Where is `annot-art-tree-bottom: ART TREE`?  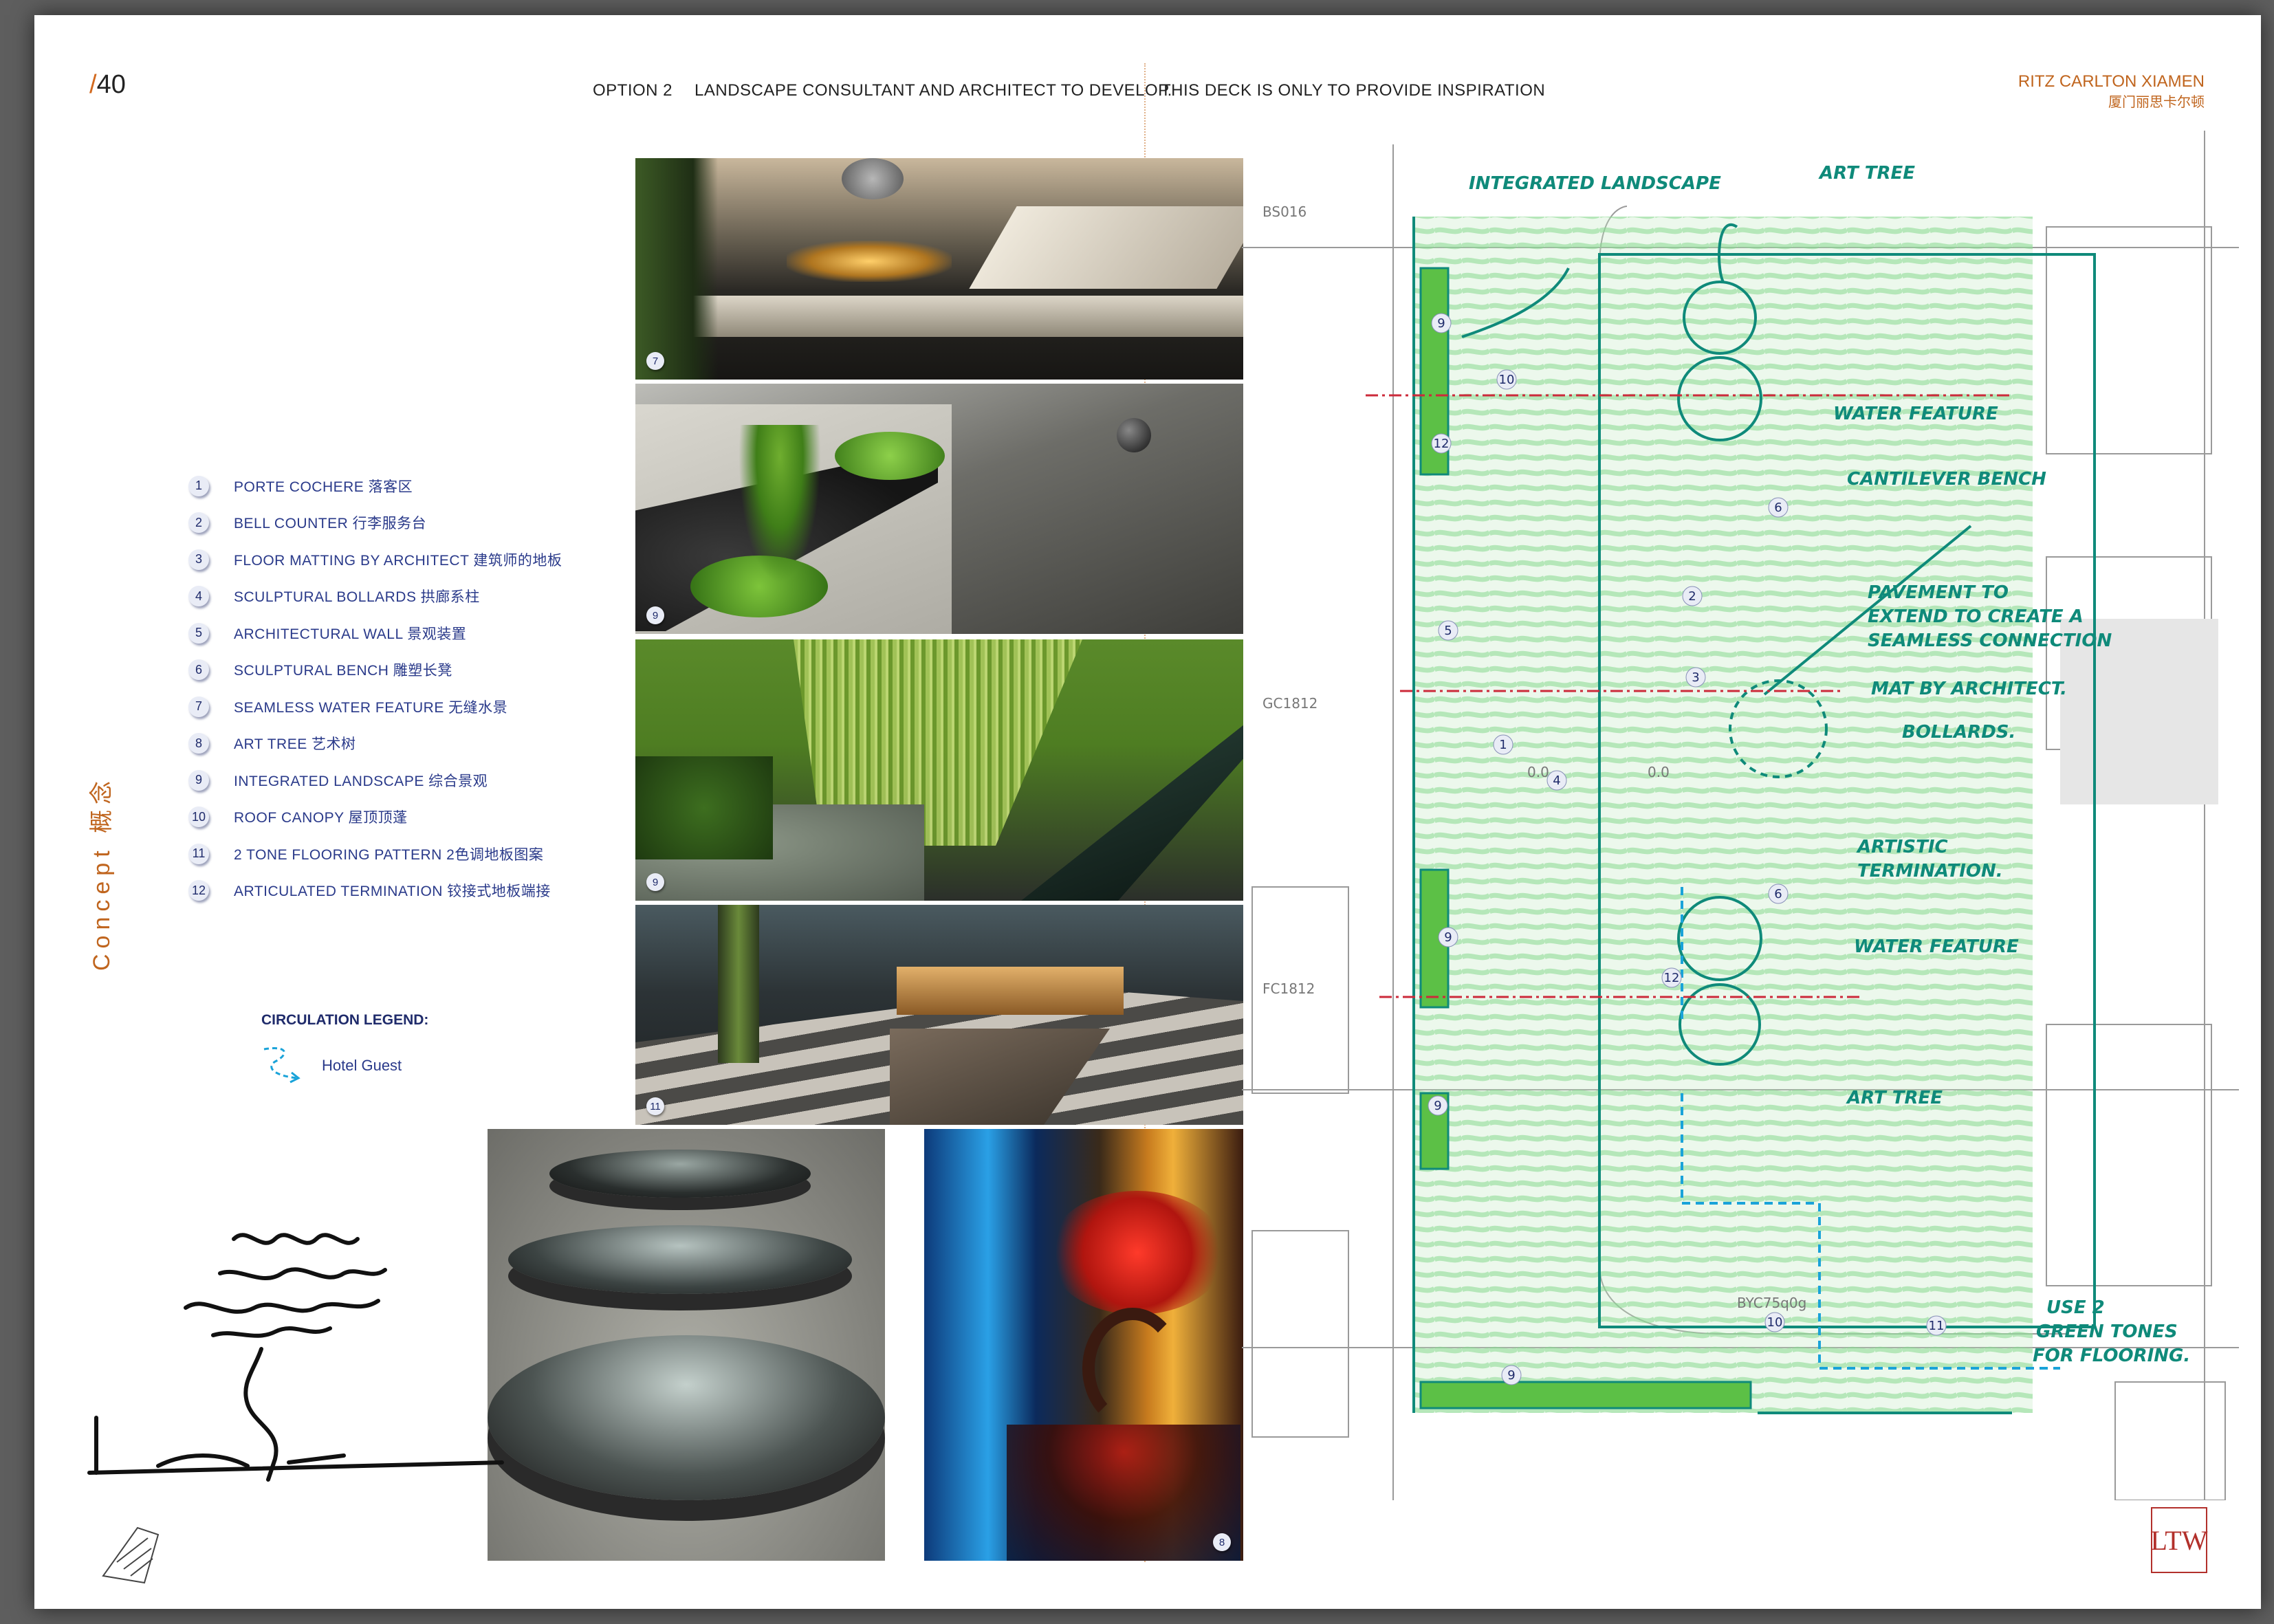 annot-art-tree-bottom: ART TREE is located at coordinates (1894, 1098).